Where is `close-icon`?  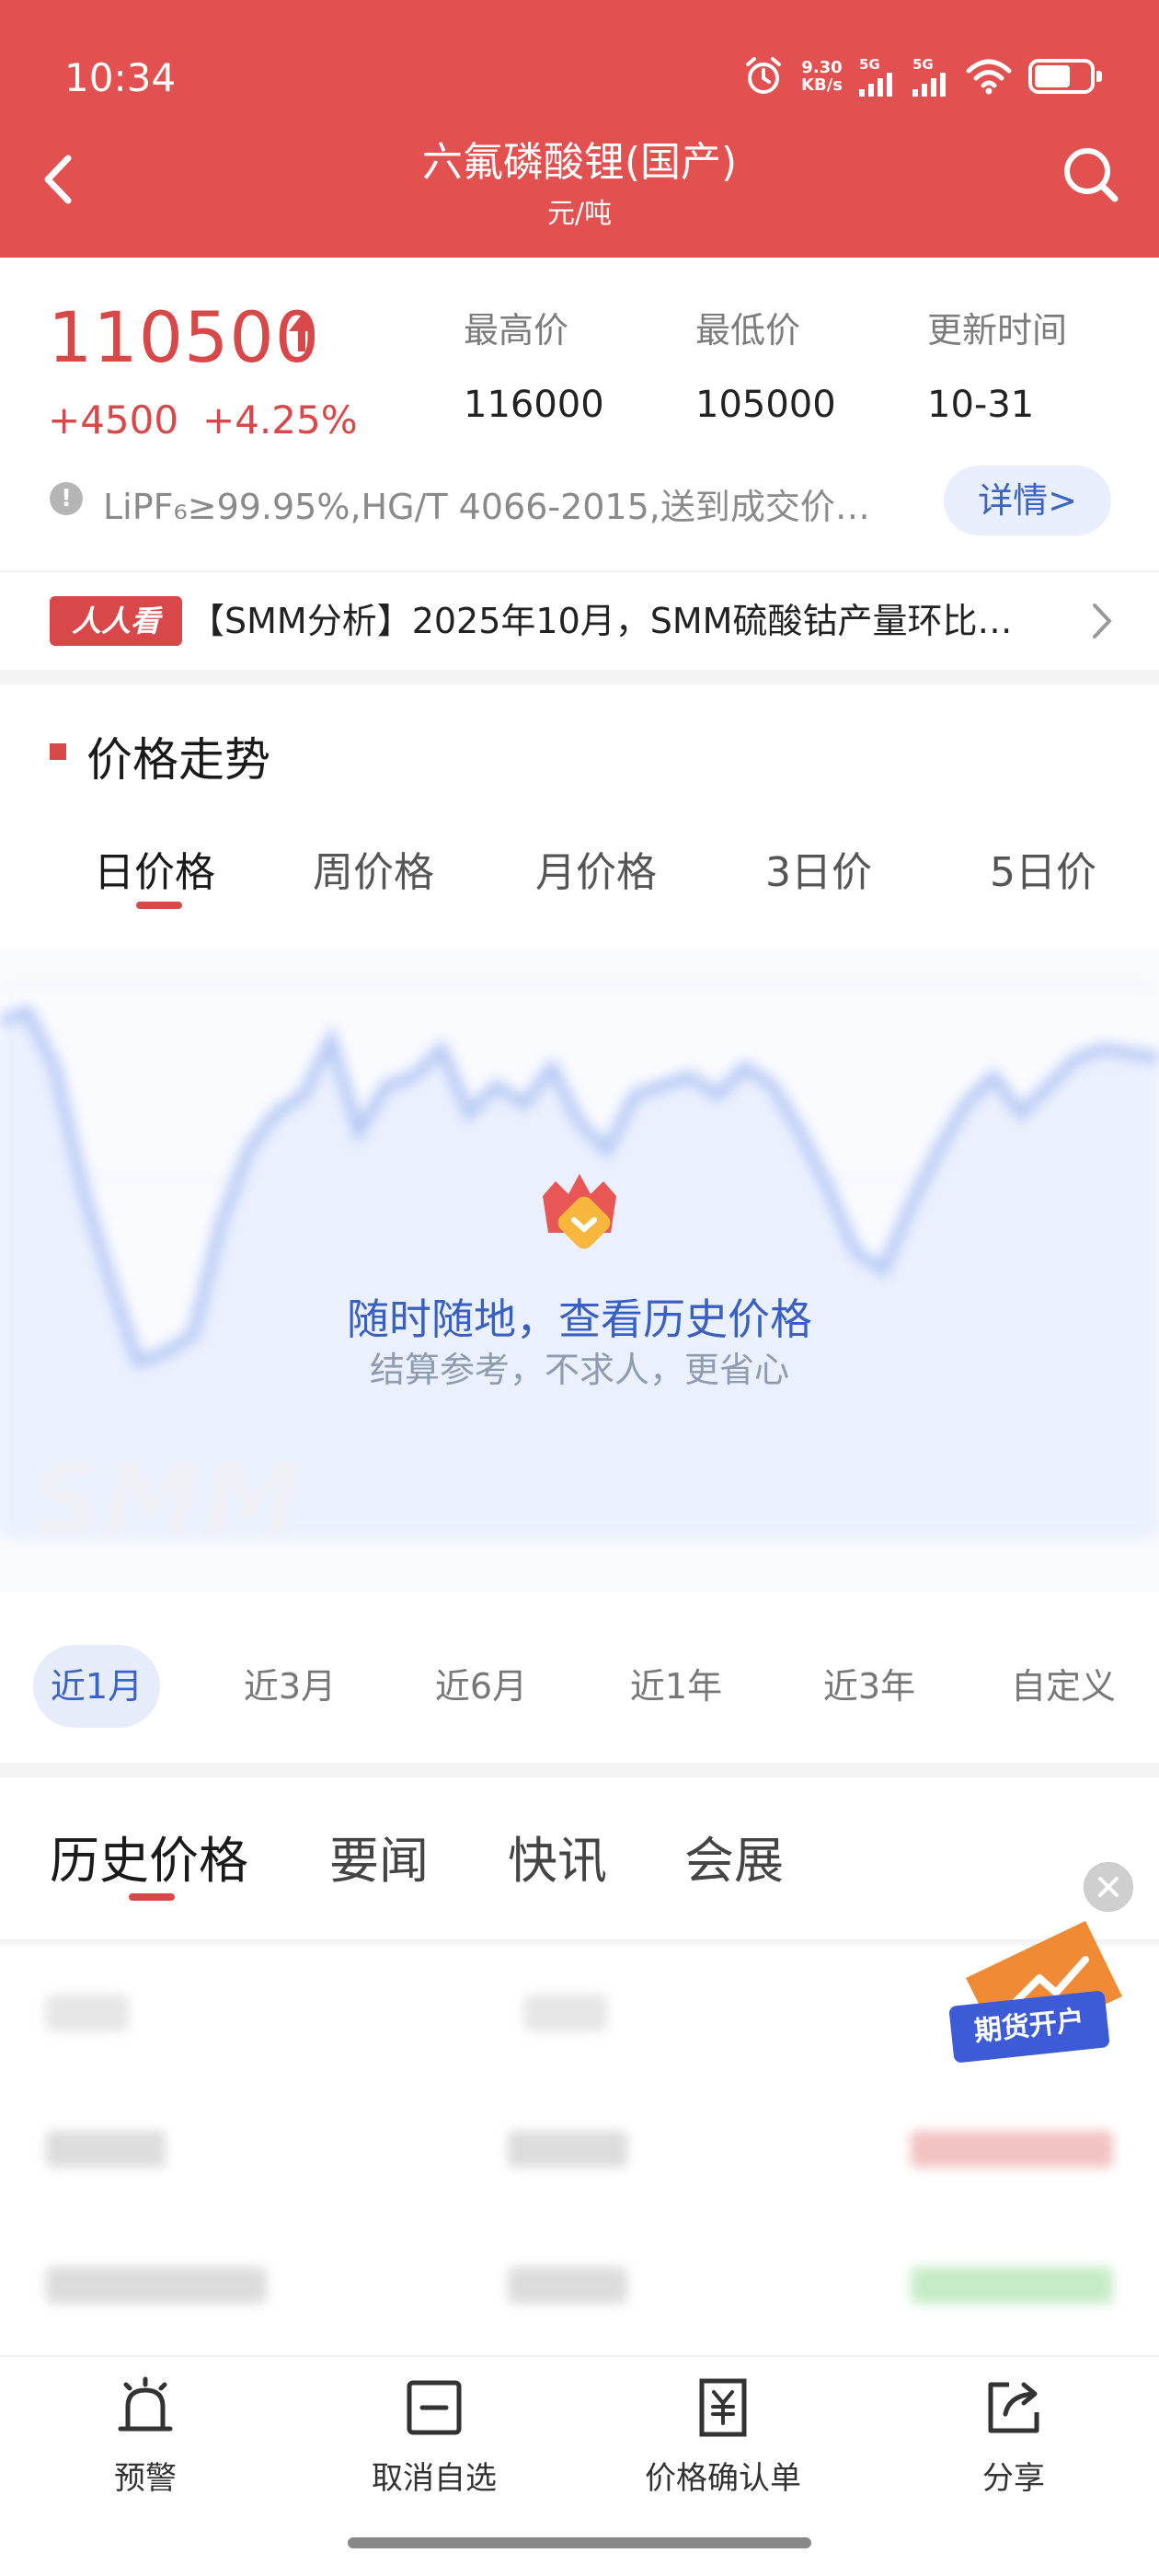
close-icon is located at coordinates (1108, 1887).